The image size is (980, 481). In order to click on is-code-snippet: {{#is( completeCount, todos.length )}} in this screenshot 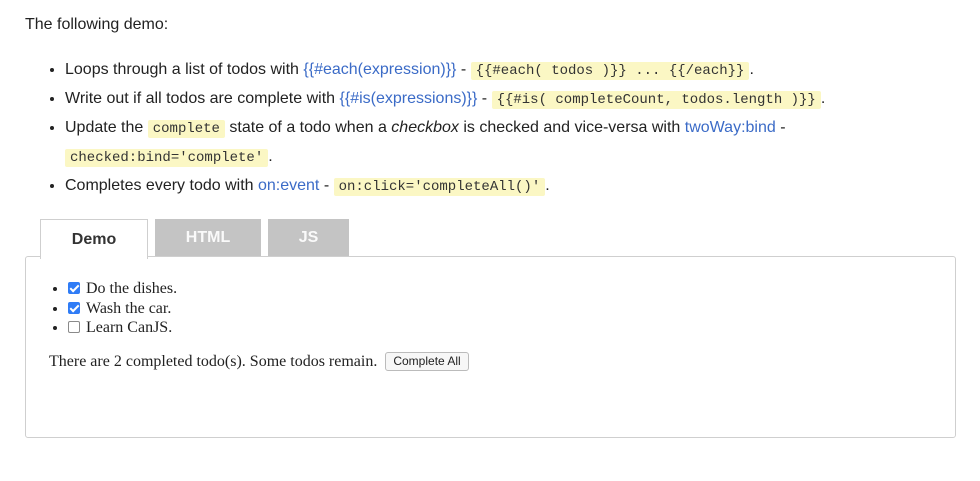, I will do `click(656, 100)`.